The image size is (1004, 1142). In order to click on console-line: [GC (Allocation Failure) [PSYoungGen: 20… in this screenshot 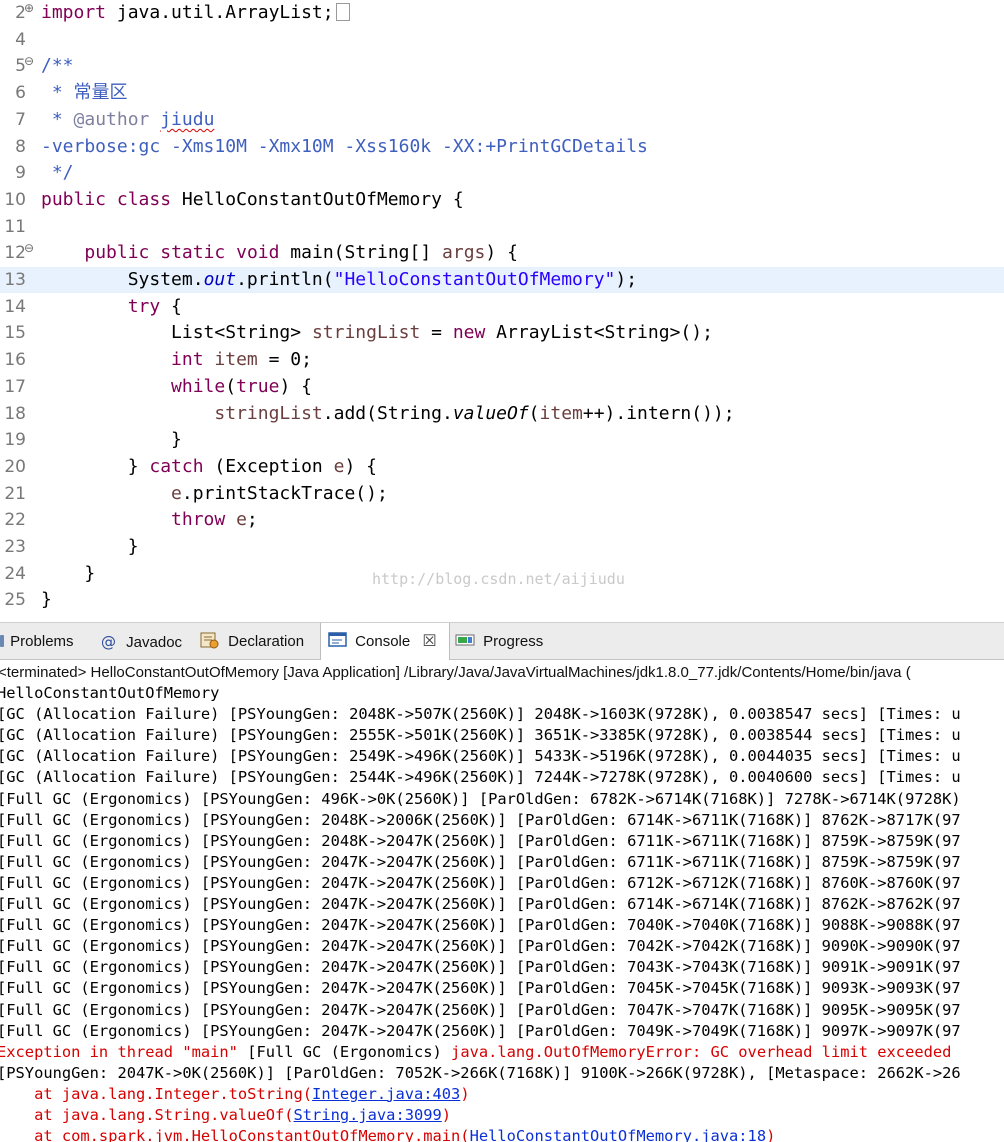, I will do `click(480, 714)`.